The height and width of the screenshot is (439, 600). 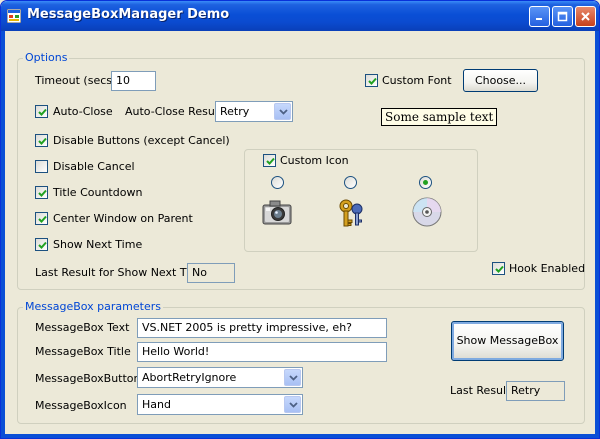 I want to click on minimize-icon, so click(x=539, y=19).